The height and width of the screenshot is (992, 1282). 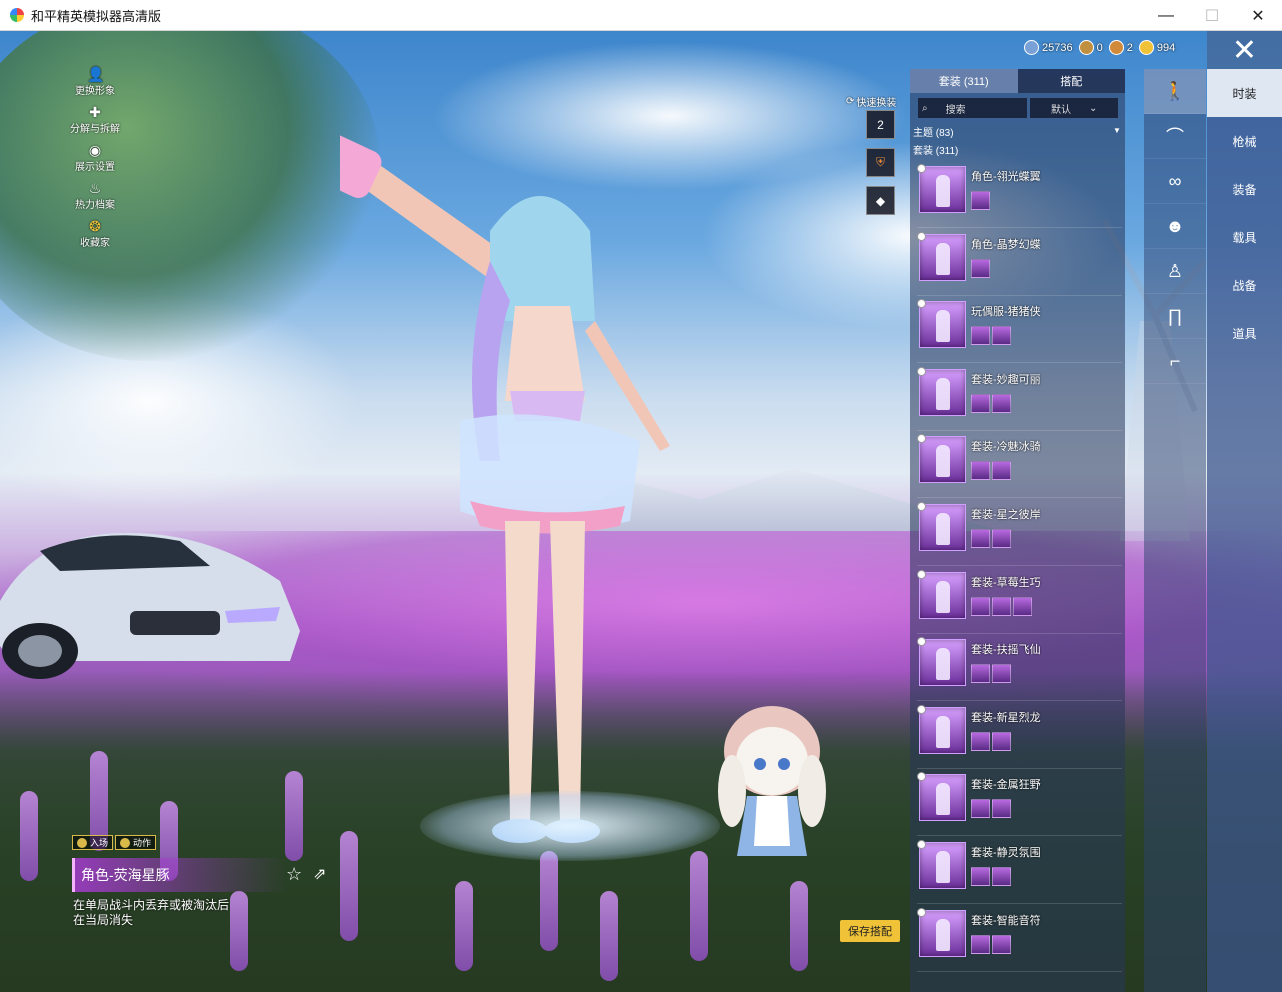 What do you see at coordinates (1074, 108) in the screenshot?
I see `sort-dropdown: 默认 ⌄` at bounding box center [1074, 108].